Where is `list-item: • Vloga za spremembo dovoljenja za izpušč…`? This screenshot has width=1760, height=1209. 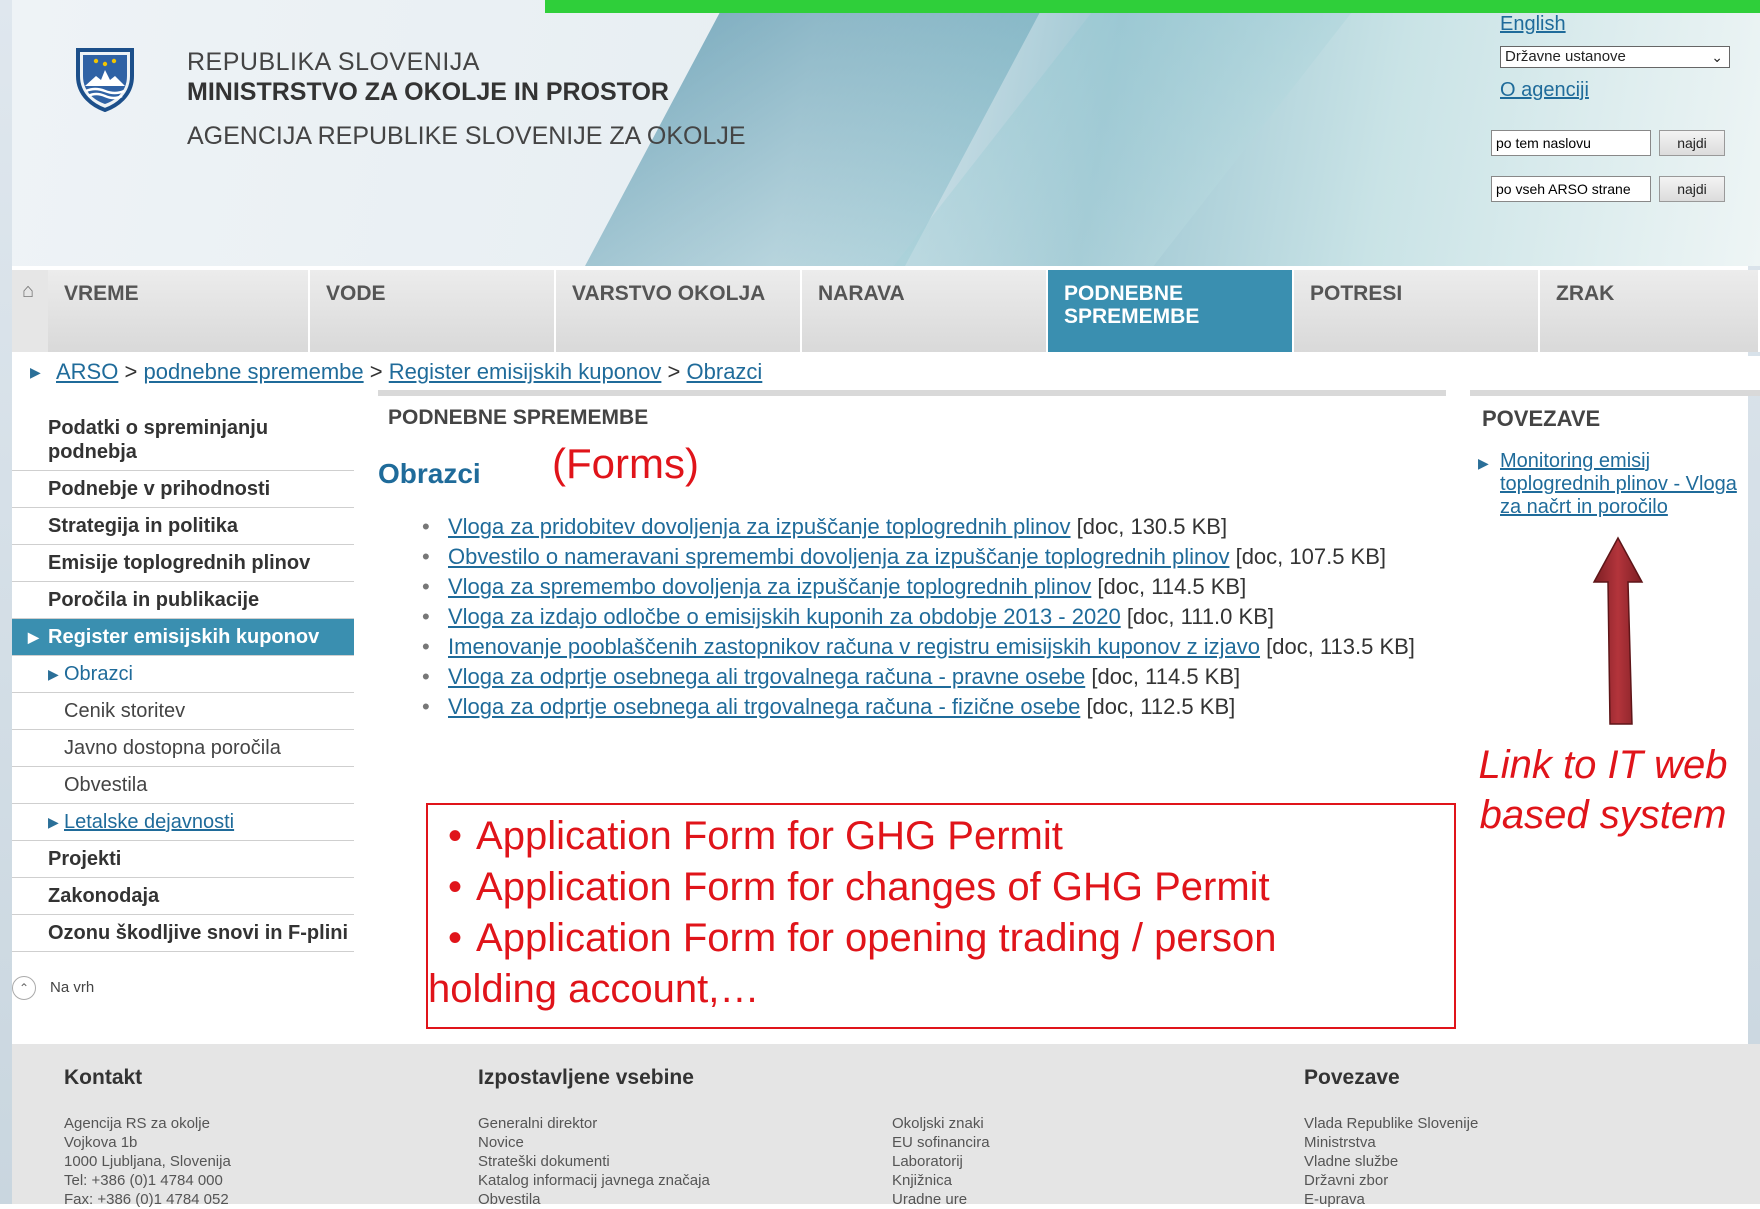
list-item: • Vloga za spremembo dovoljenja za izpušč… is located at coordinates (834, 586).